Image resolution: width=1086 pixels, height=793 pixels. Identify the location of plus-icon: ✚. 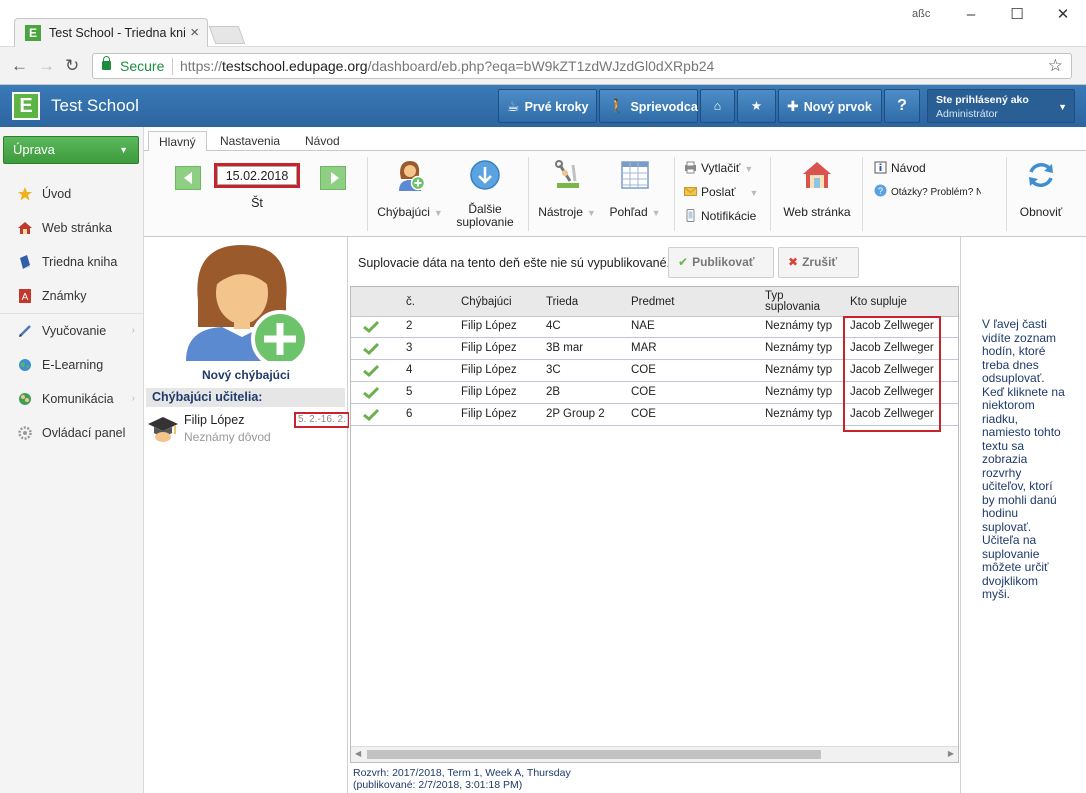
(793, 106).